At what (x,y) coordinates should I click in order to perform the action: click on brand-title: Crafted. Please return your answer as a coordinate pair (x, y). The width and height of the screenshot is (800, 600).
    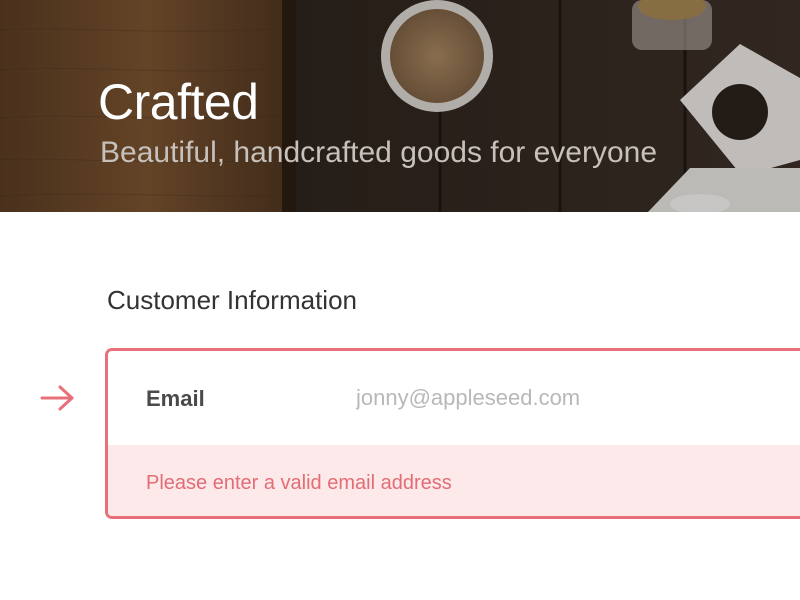
    Looking at the image, I should click on (178, 102).